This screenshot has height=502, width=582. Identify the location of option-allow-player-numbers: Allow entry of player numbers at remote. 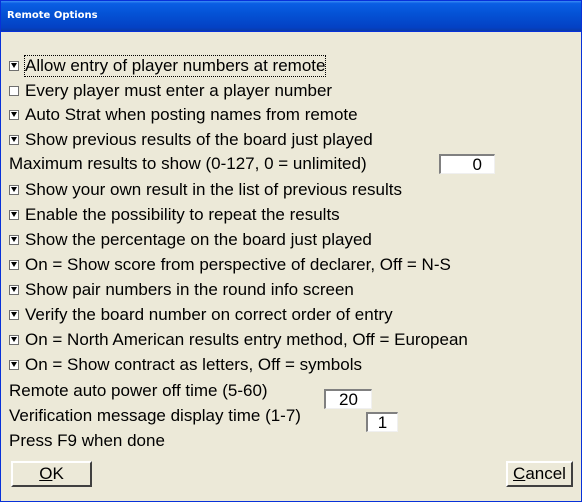
(168, 66).